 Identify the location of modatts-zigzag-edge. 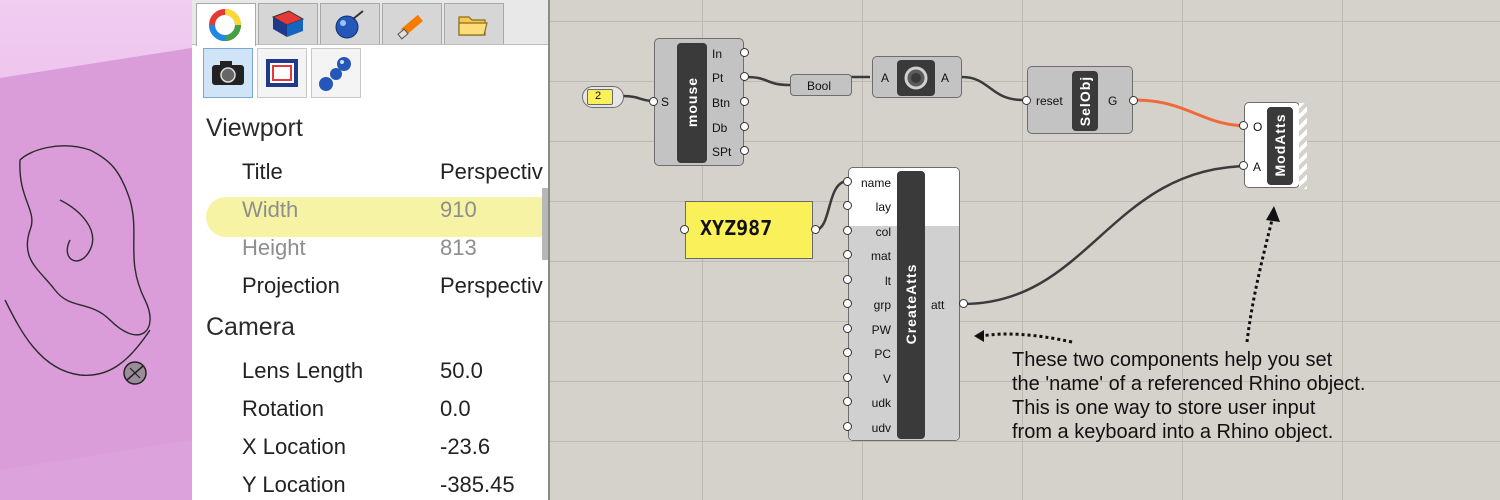
(1303, 146).